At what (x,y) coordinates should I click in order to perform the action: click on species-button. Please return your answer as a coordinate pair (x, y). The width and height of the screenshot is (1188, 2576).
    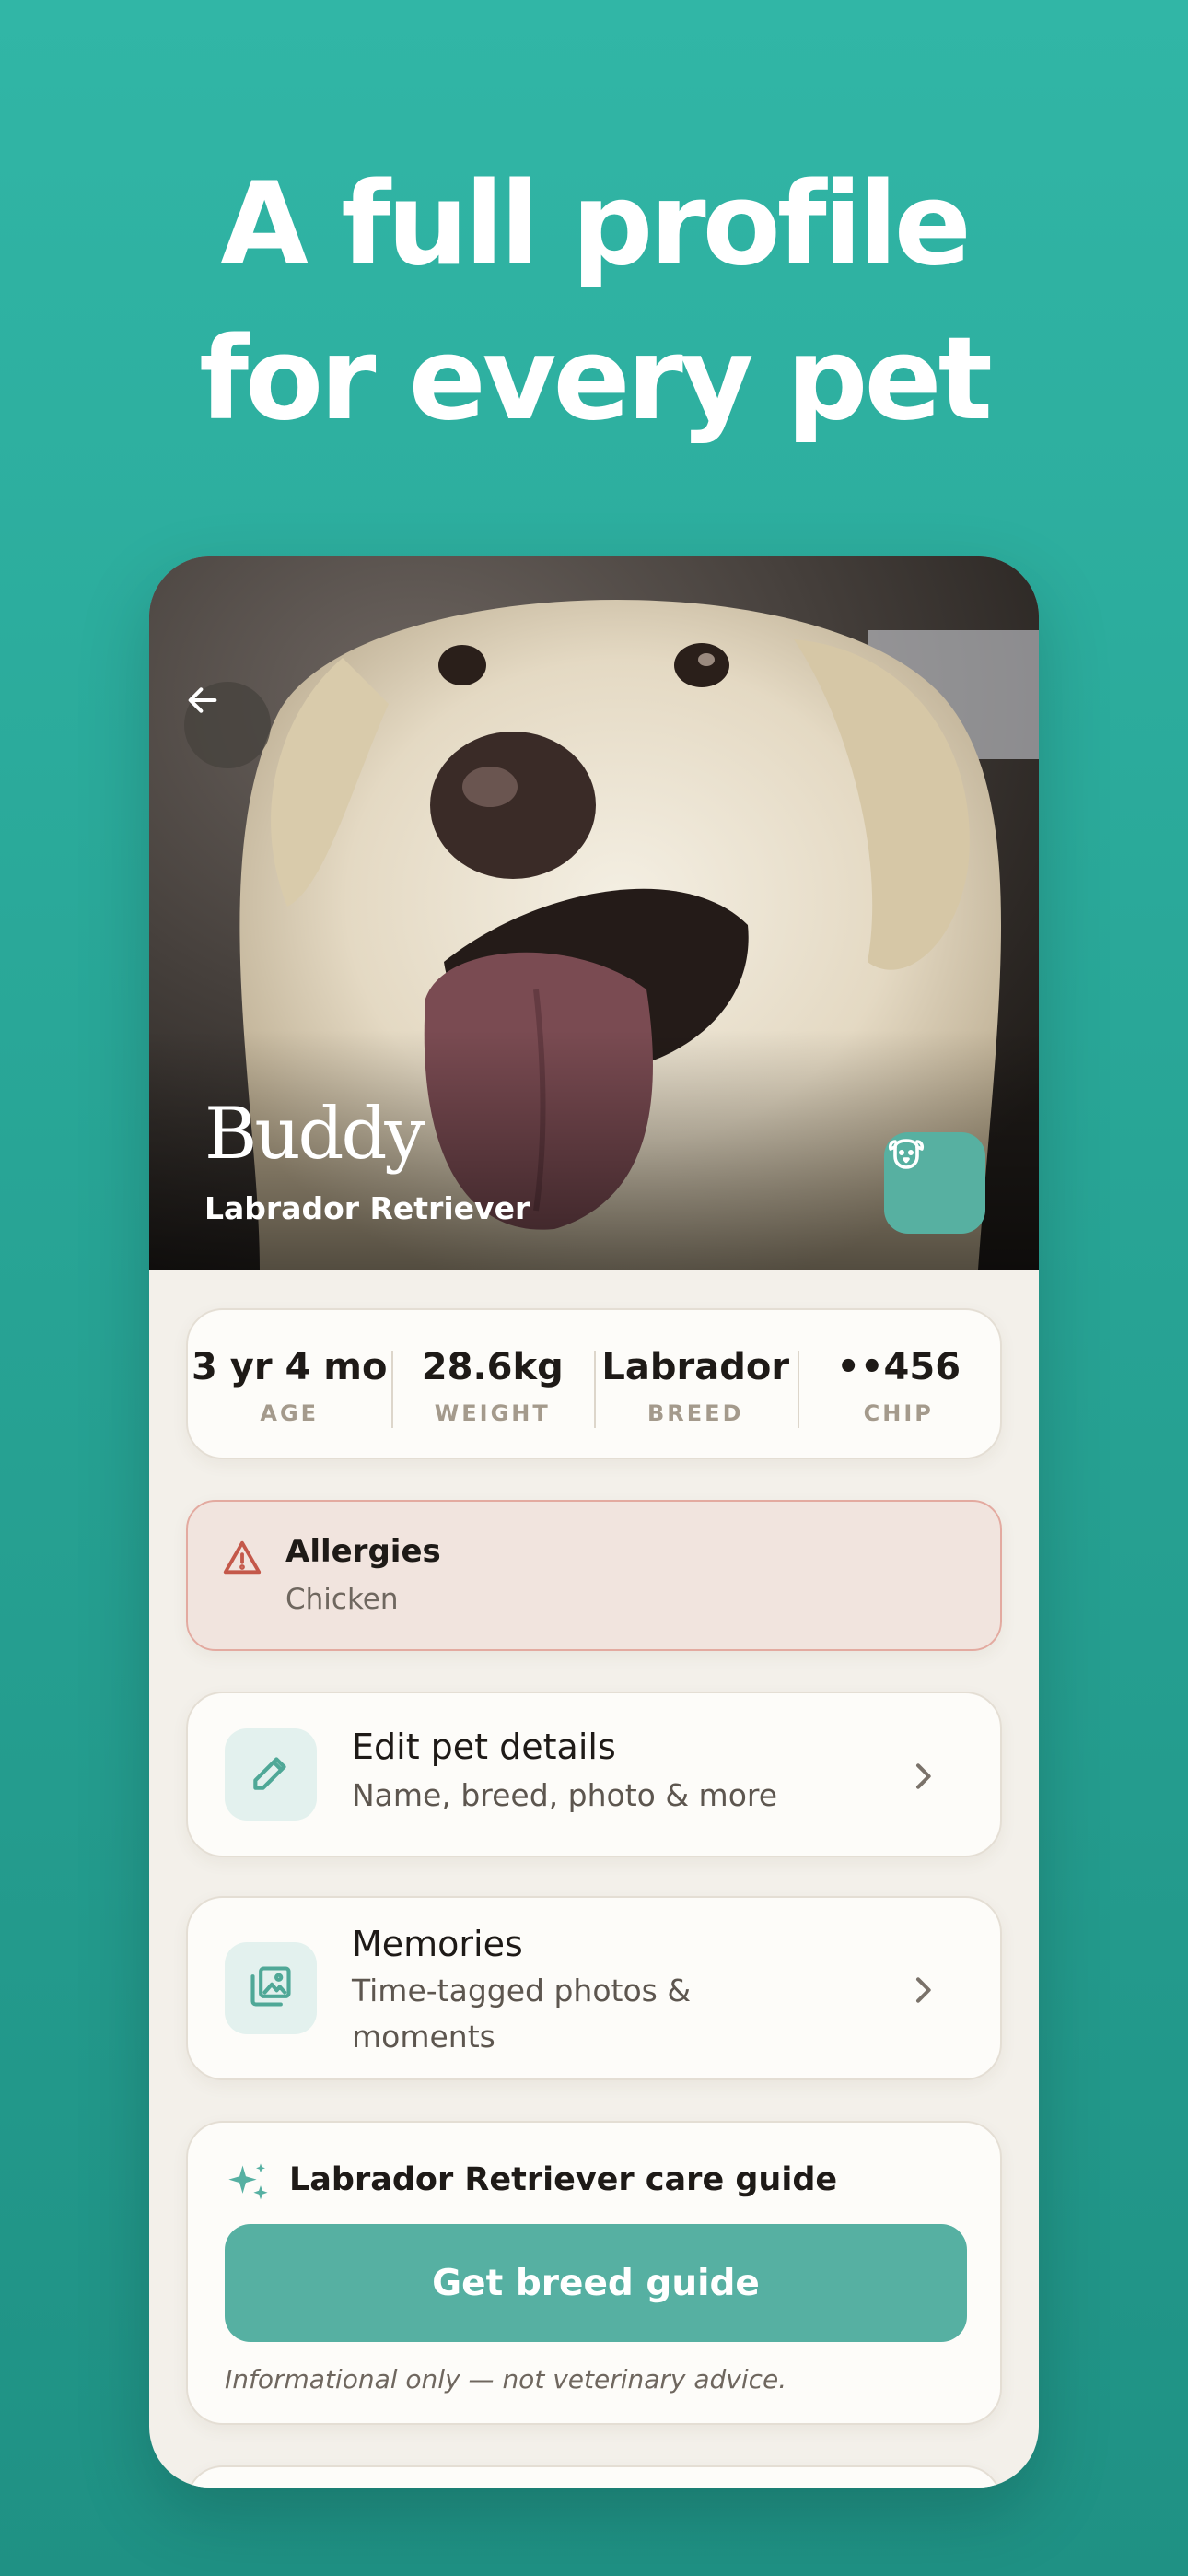
    Looking at the image, I should click on (934, 1183).